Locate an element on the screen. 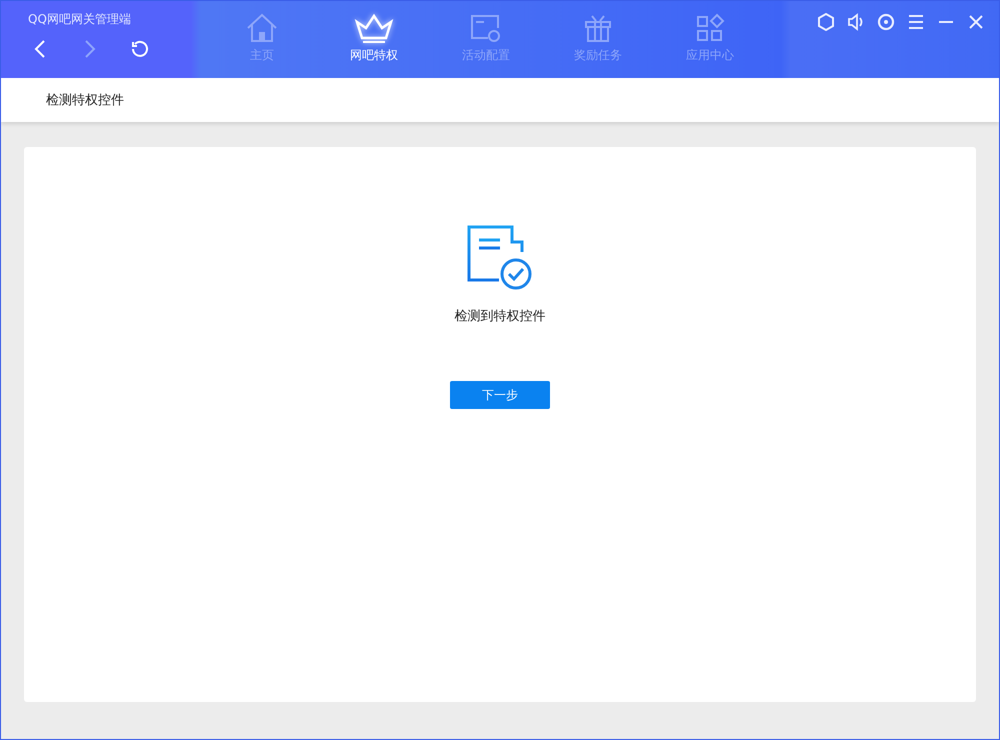 The height and width of the screenshot is (740, 1000). status-message: 检测到特权控件 is located at coordinates (500, 316).